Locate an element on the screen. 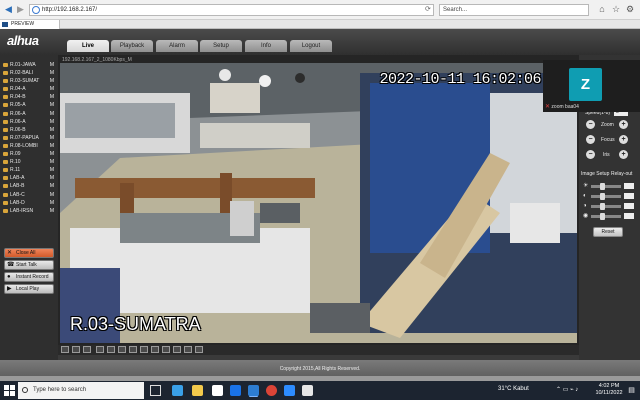 This screenshot has height=400, width=640. start-talk-button: ☎ Start Talk is located at coordinates (29, 265).